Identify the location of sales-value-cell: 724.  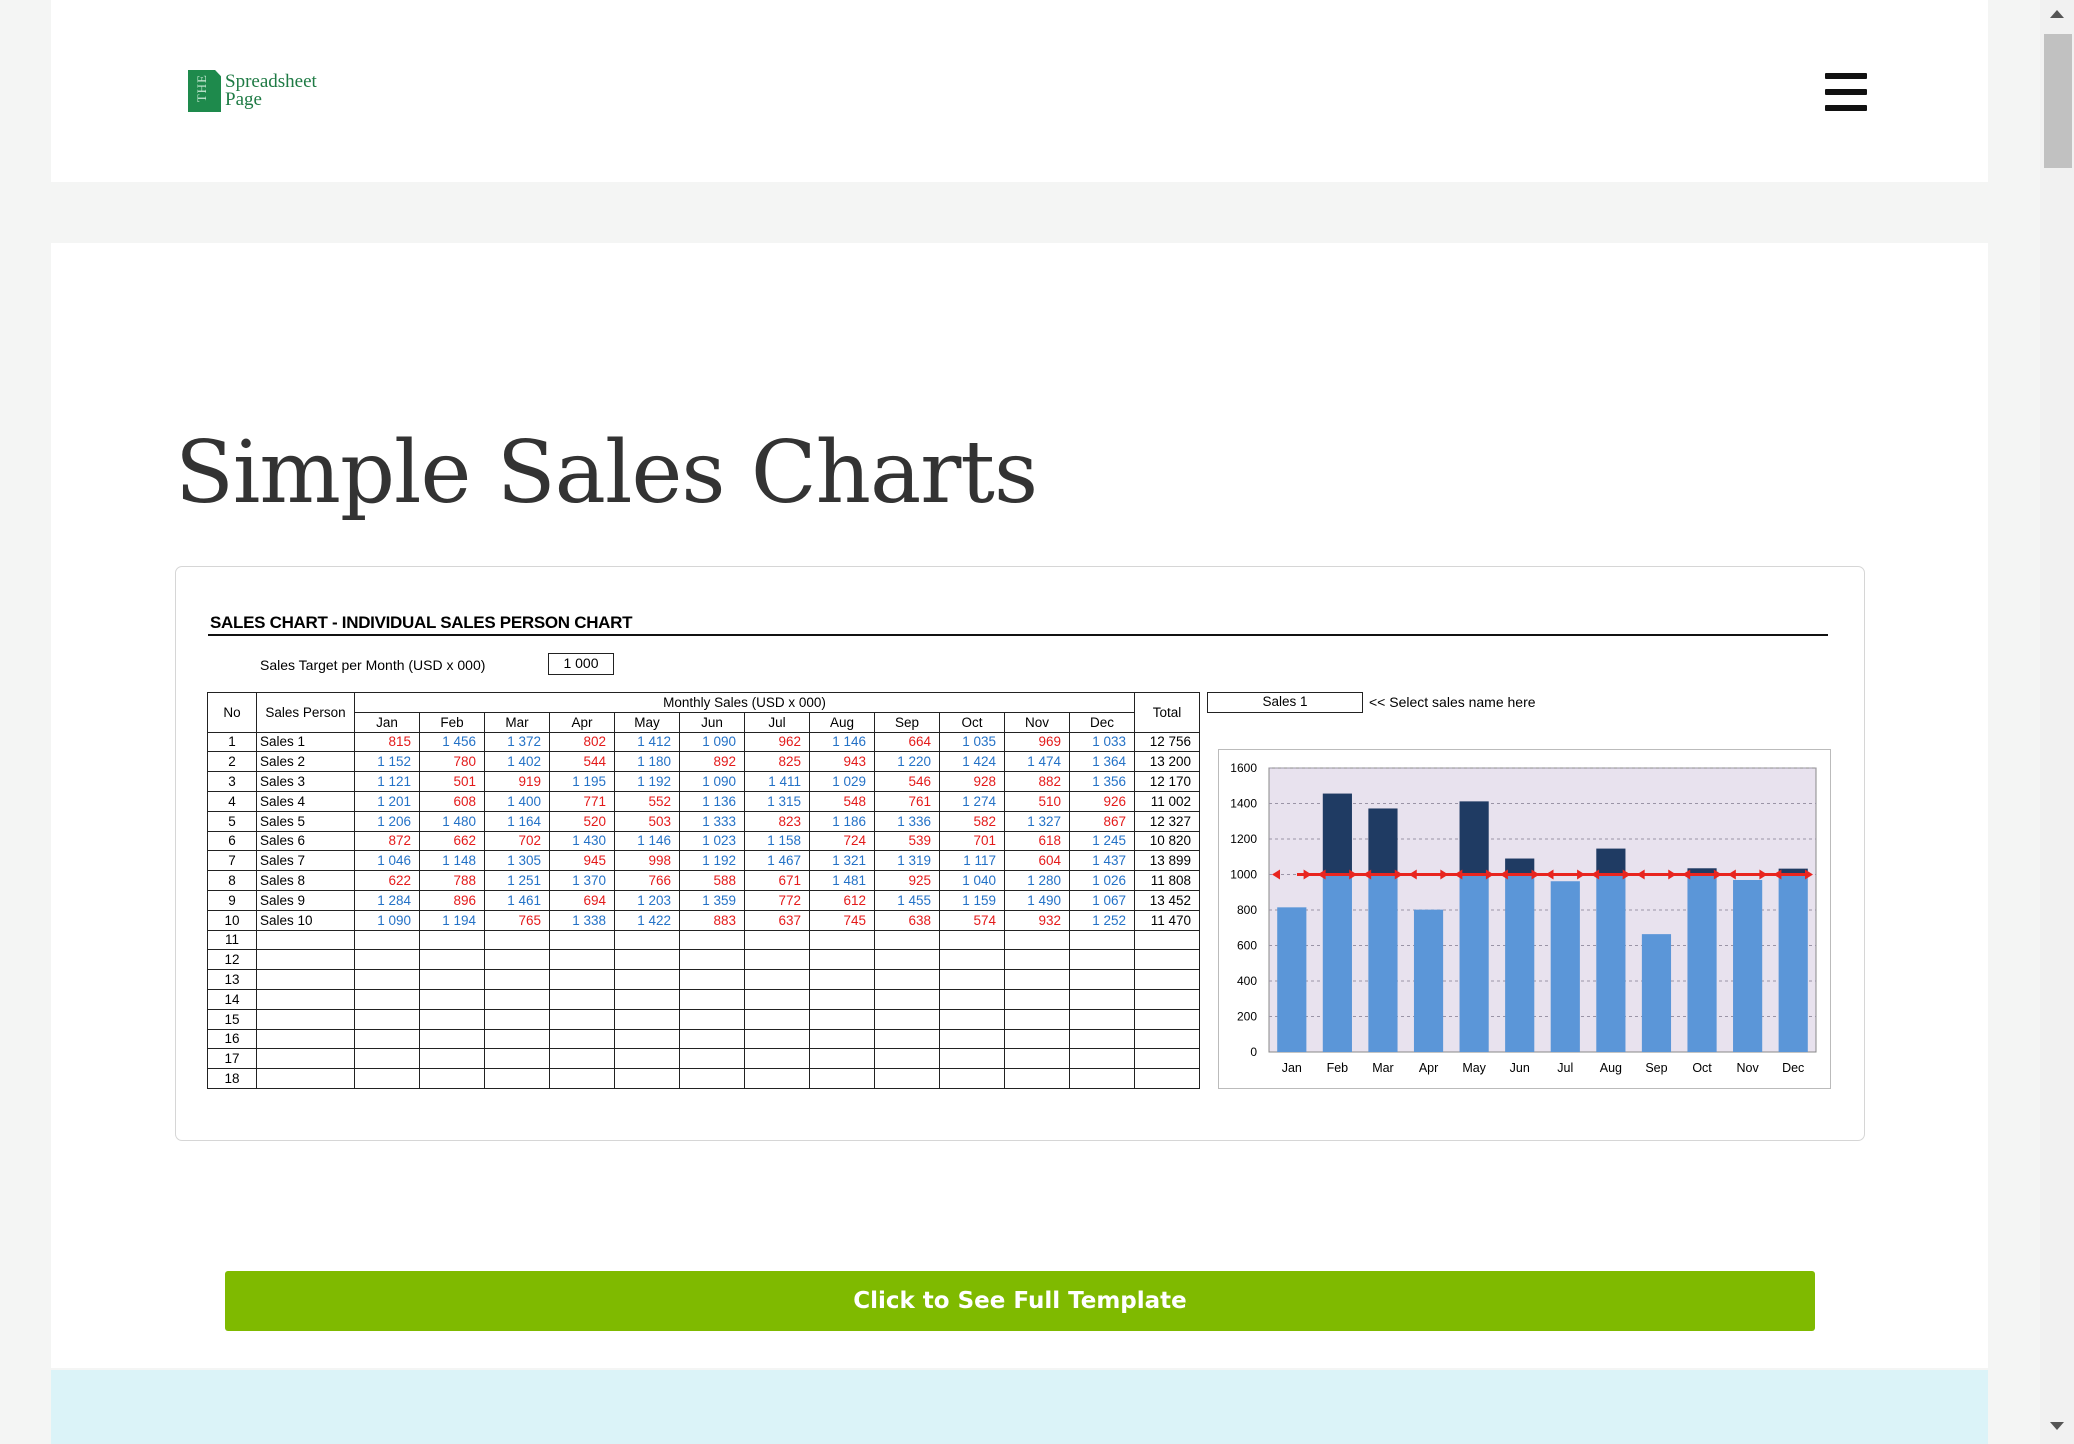
(842, 841).